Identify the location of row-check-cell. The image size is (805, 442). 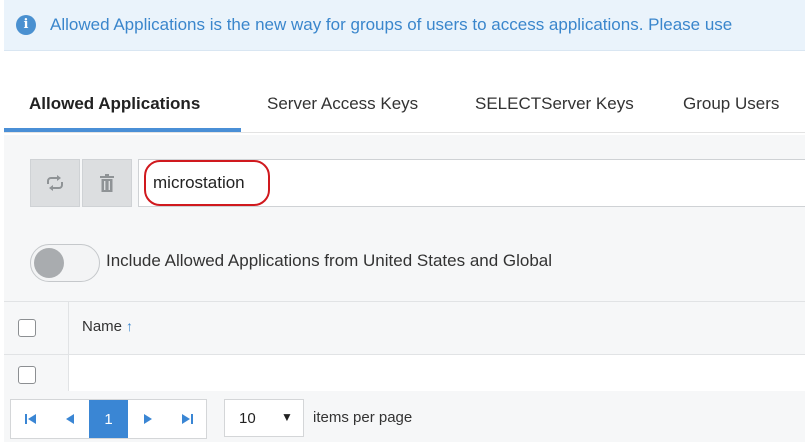
(36, 373).